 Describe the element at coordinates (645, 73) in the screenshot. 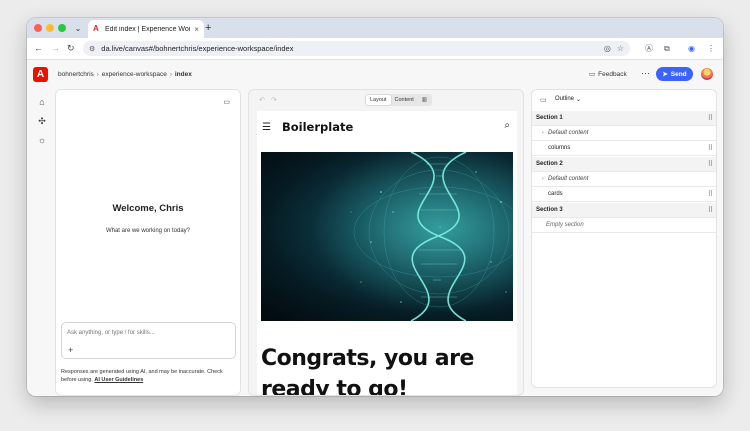

I see `more-options-button: ···` at that location.